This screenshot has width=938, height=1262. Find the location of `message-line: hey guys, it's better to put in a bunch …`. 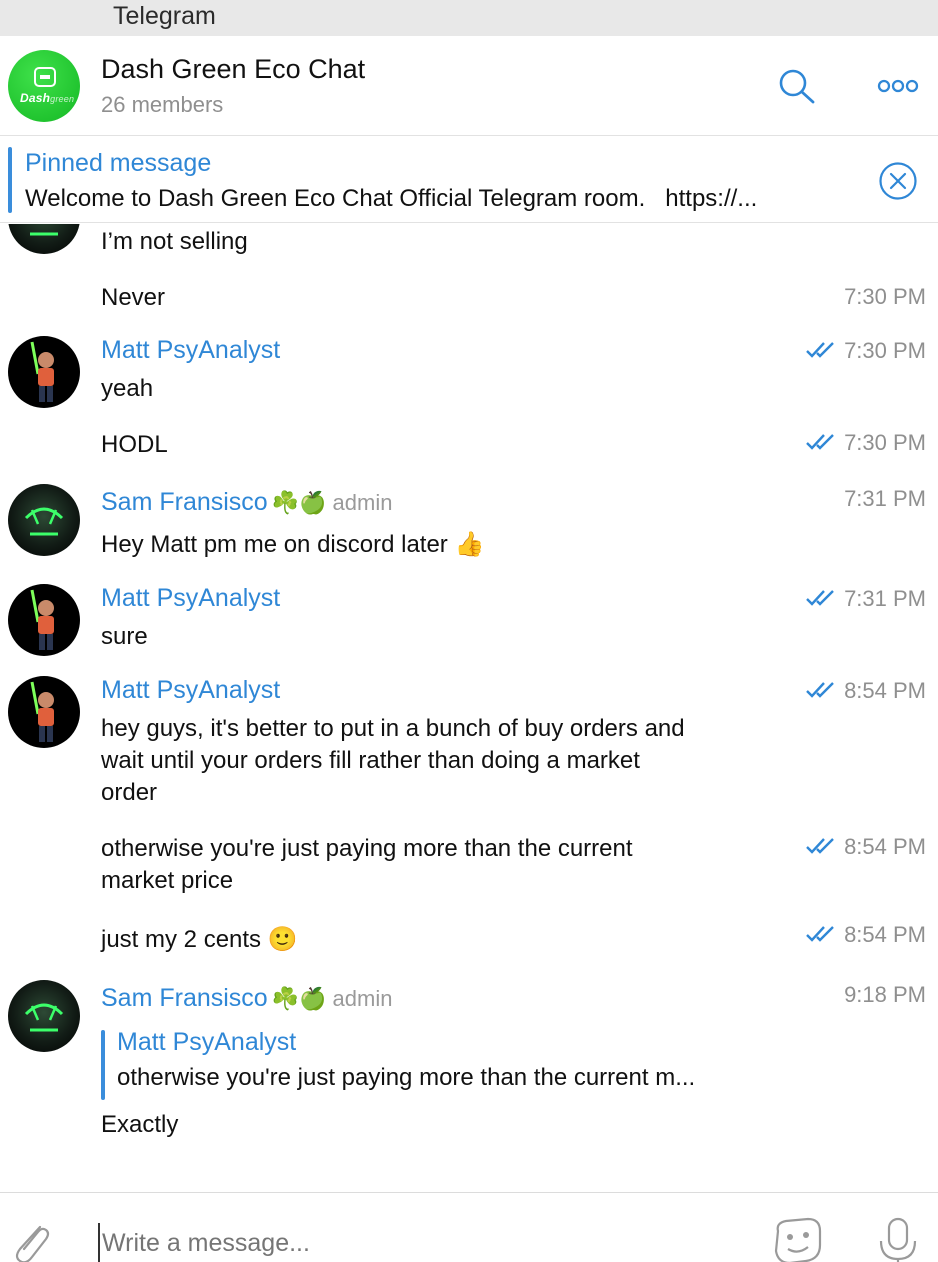

message-line: hey guys, it's better to put in a bunch … is located at coordinates (393, 728).